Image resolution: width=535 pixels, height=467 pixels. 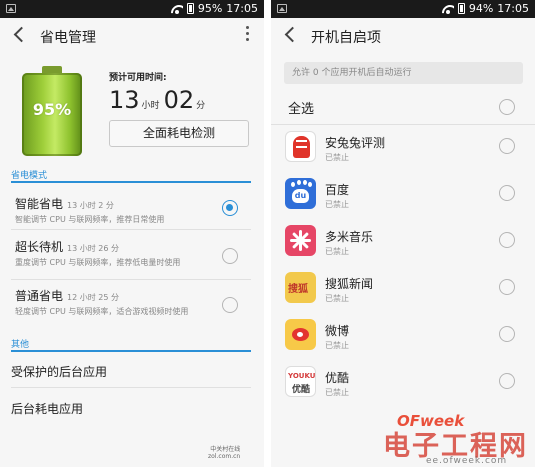 I want to click on duomi-icon, so click(x=300, y=240).